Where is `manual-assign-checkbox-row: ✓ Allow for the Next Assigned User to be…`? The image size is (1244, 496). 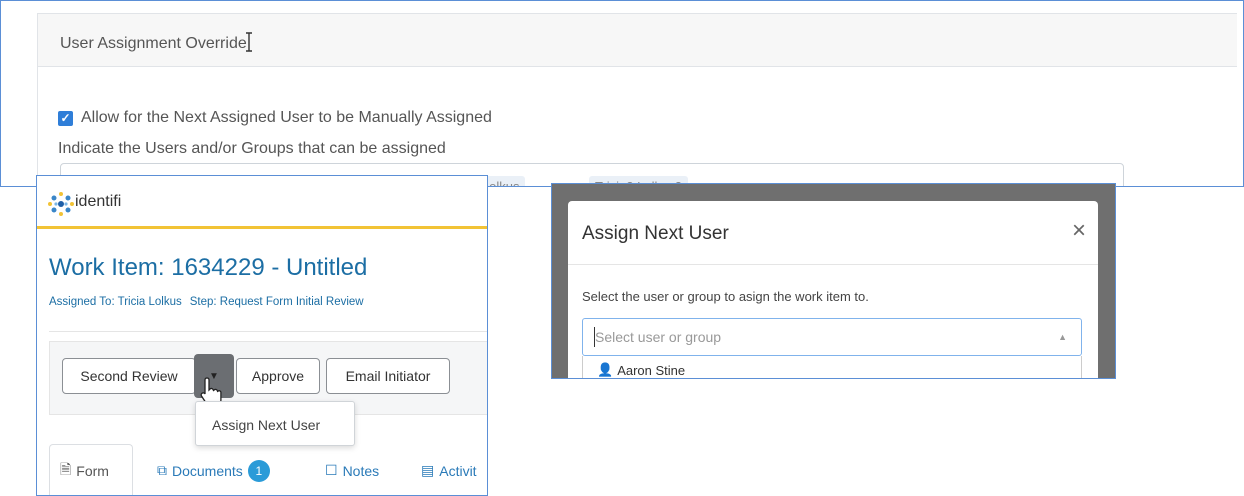 manual-assign-checkbox-row: ✓ Allow for the Next Assigned User to be… is located at coordinates (275, 118).